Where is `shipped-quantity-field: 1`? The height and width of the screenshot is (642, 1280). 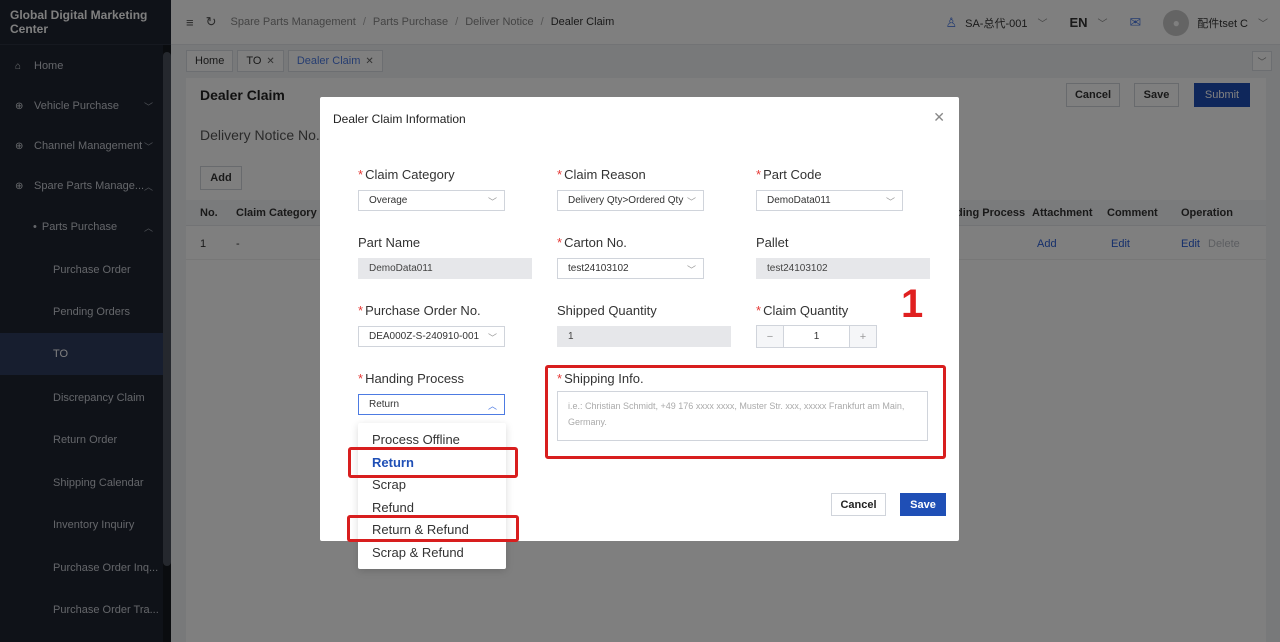
shipped-quantity-field: 1 is located at coordinates (644, 336).